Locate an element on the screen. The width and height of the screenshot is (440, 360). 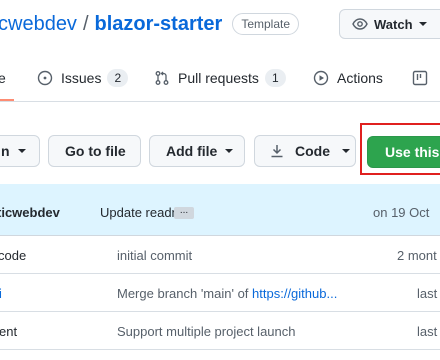
watch-button: Watch is located at coordinates (389, 24).